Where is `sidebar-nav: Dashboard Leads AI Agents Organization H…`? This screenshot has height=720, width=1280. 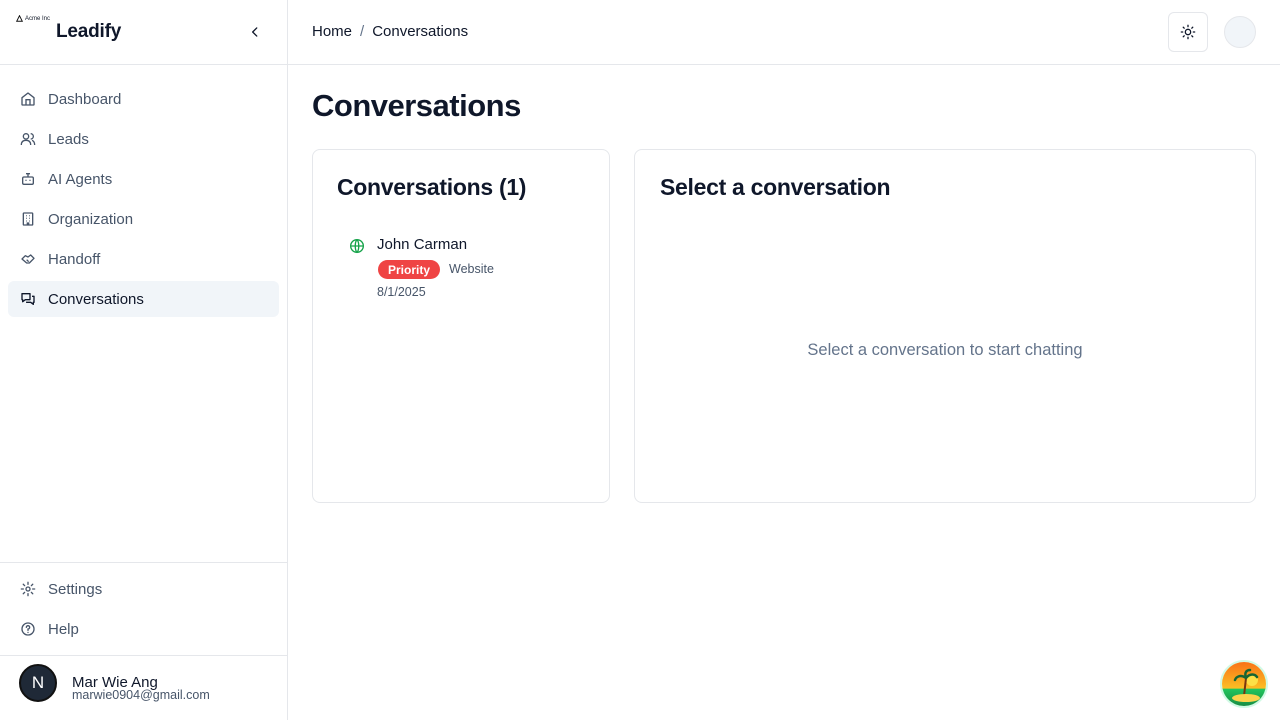
sidebar-nav: Dashboard Leads AI Agents Organization H… is located at coordinates (143, 201).